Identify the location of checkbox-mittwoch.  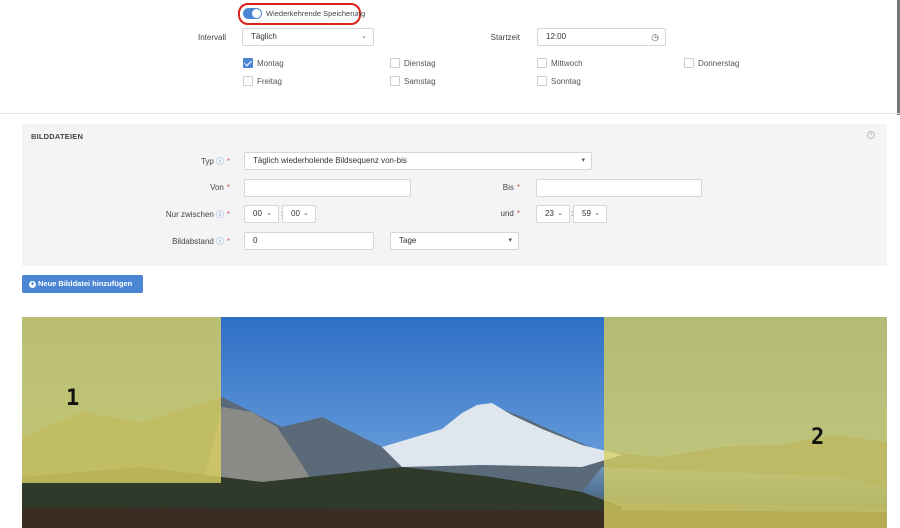
(542, 63).